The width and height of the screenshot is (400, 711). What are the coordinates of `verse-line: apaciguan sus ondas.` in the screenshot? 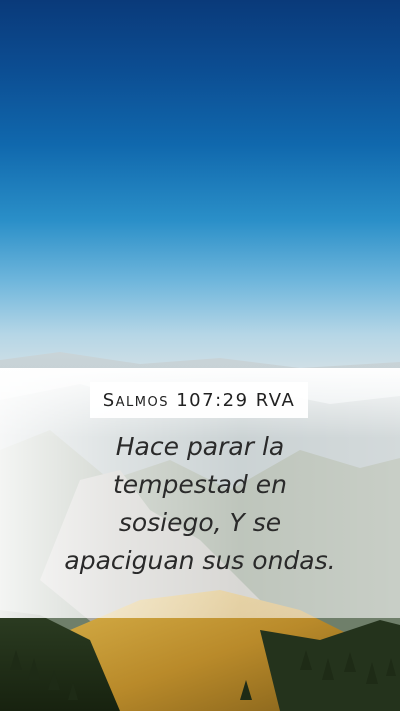 It's located at (200, 560).